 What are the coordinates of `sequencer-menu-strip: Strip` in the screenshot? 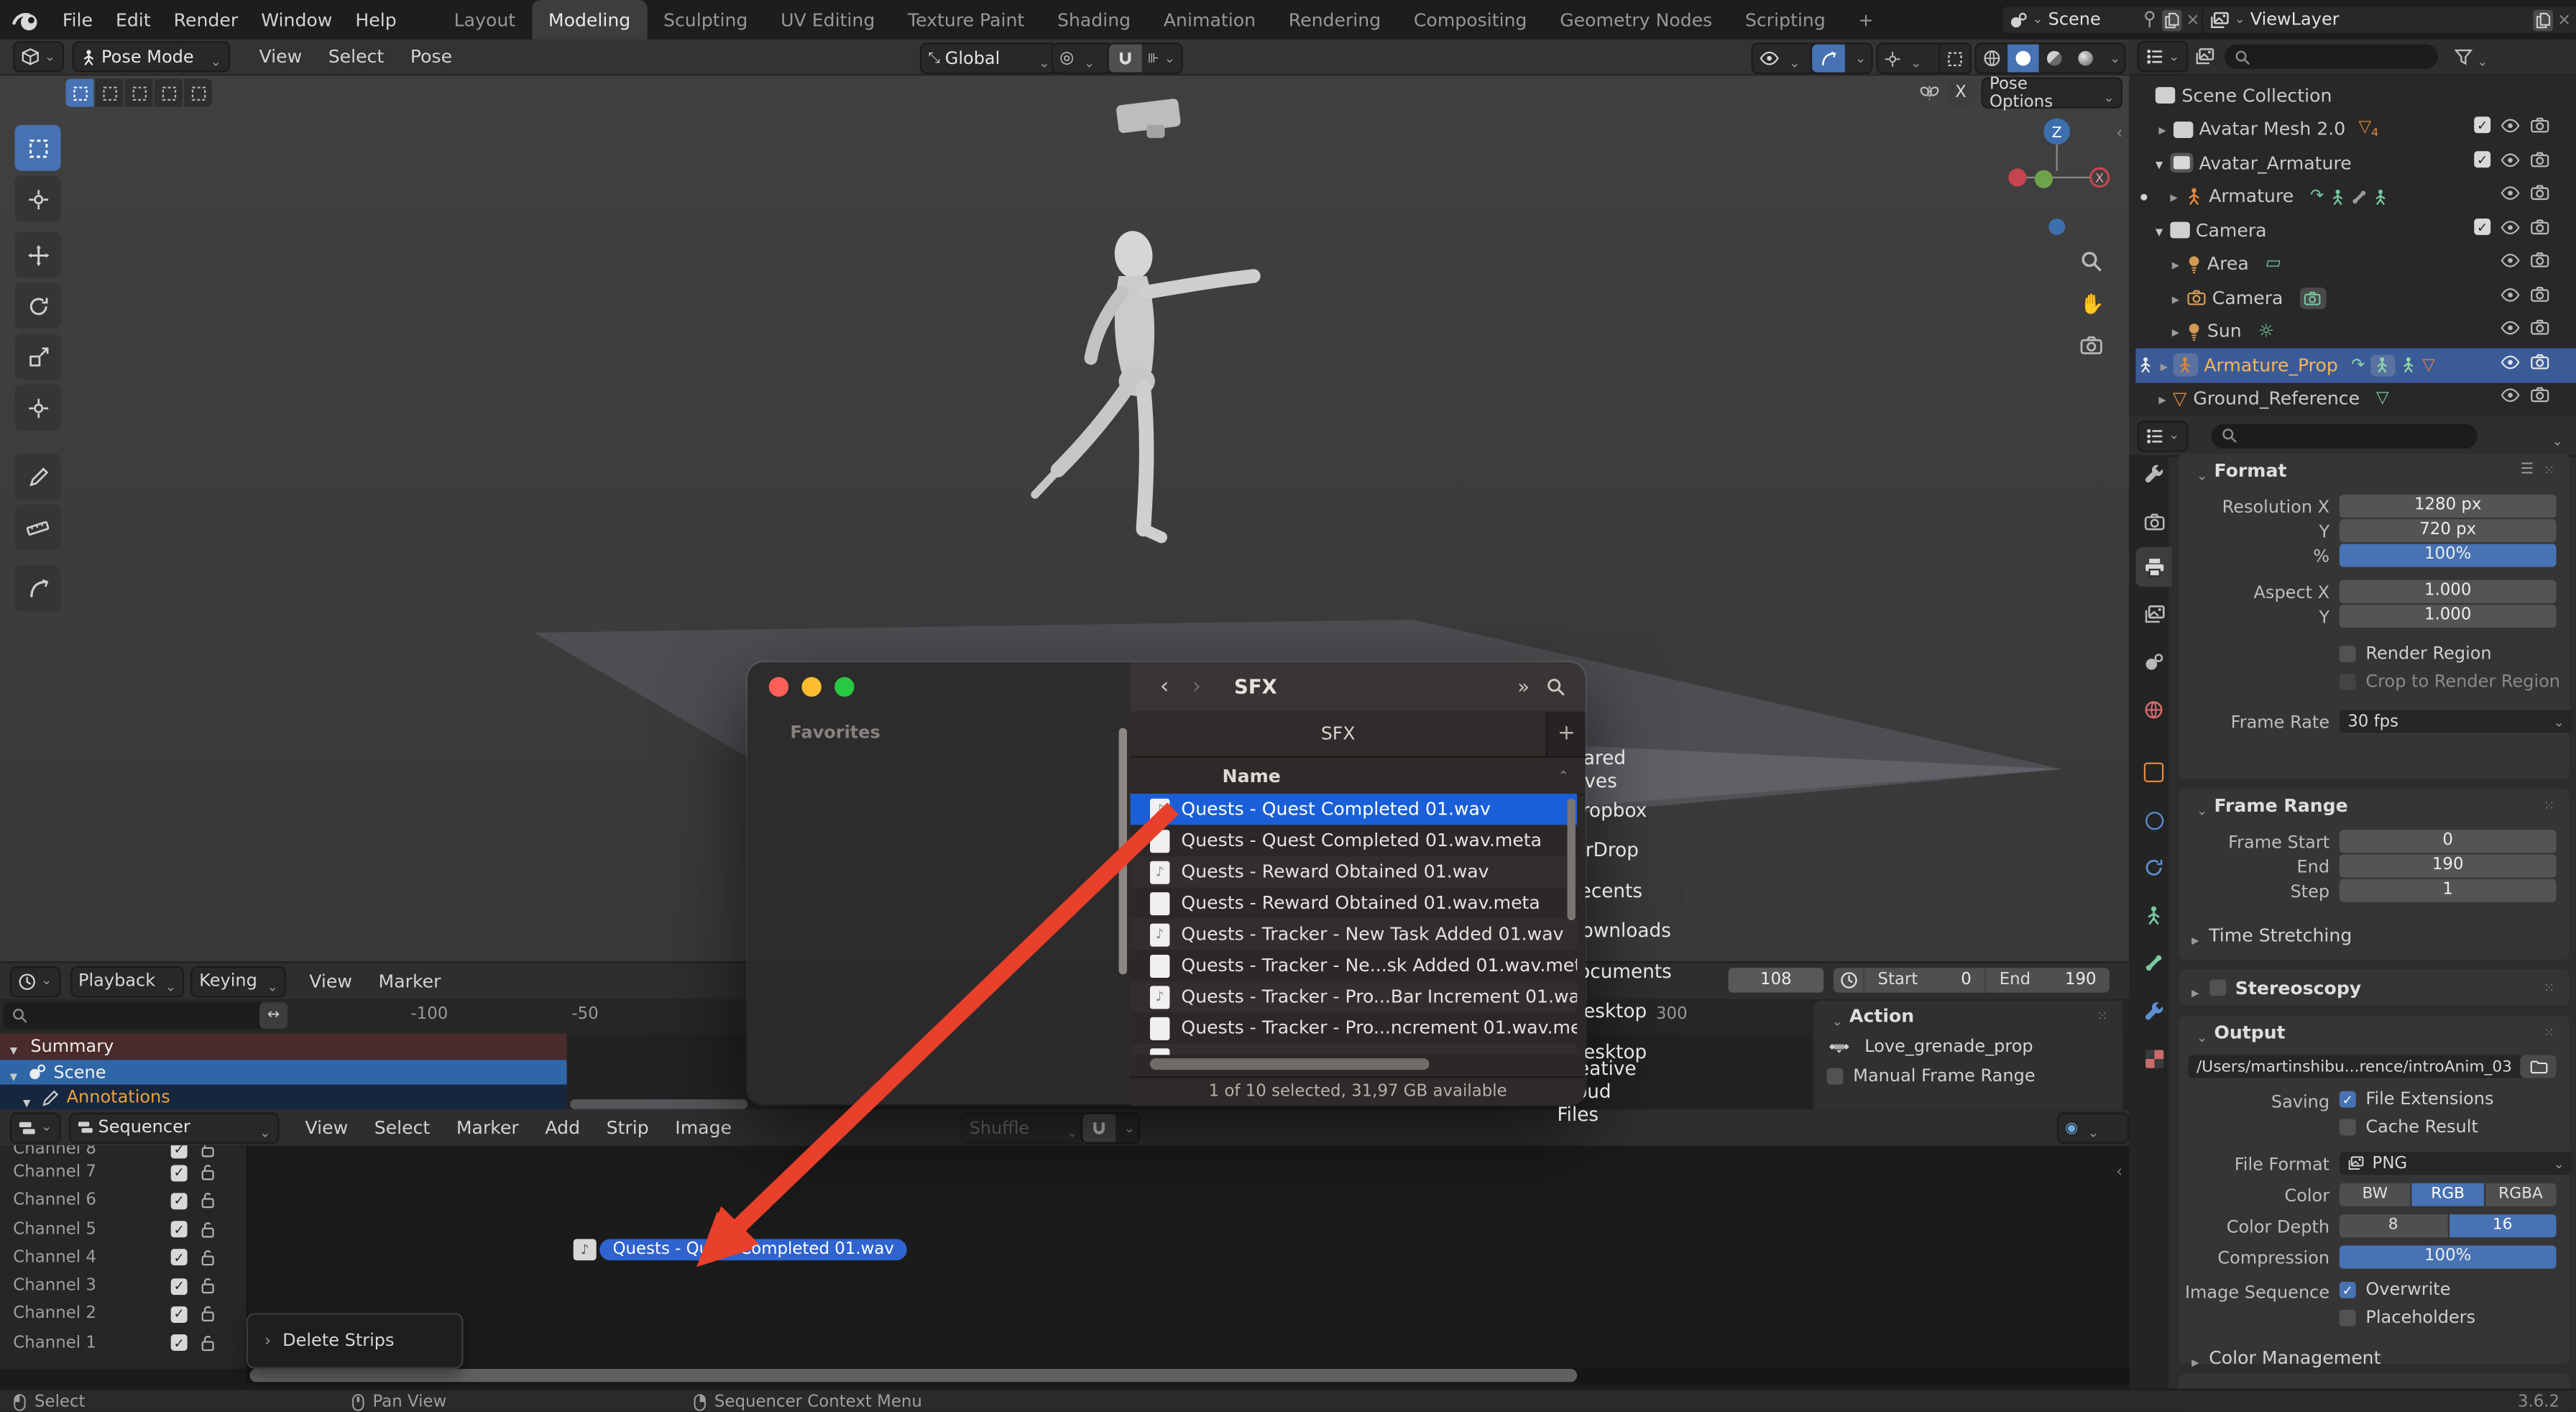 It's located at (627, 1127).